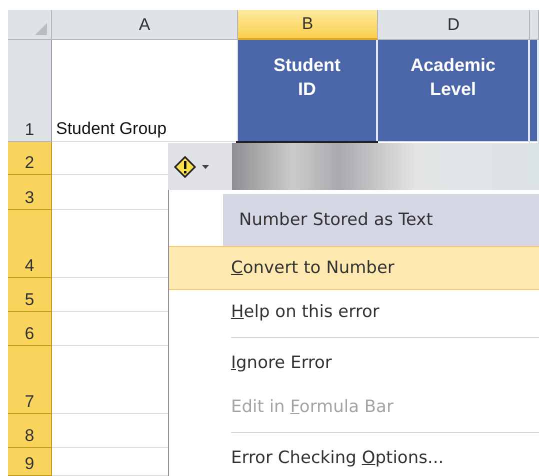  What do you see at coordinates (354, 363) in the screenshot?
I see `menu-item: Ignore Error` at bounding box center [354, 363].